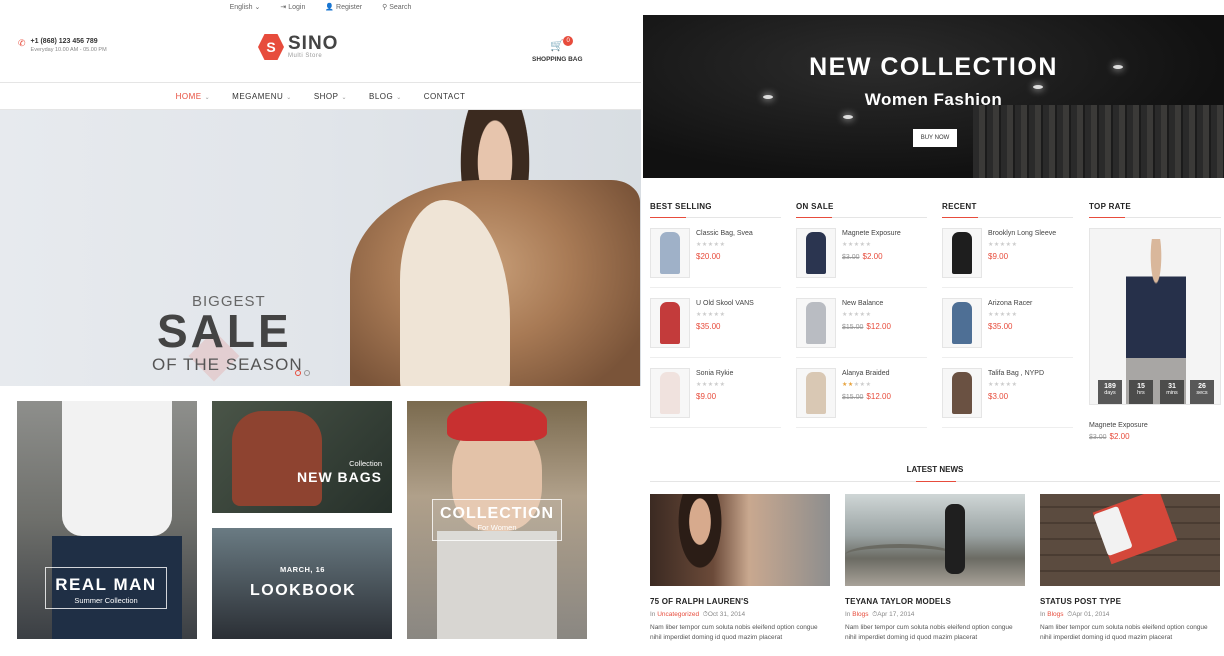 The width and height of the screenshot is (1224, 656). Describe the element at coordinates (302, 583) in the screenshot. I see `banner-lookbook: MARCH, 16 LOOKBOOK` at that location.